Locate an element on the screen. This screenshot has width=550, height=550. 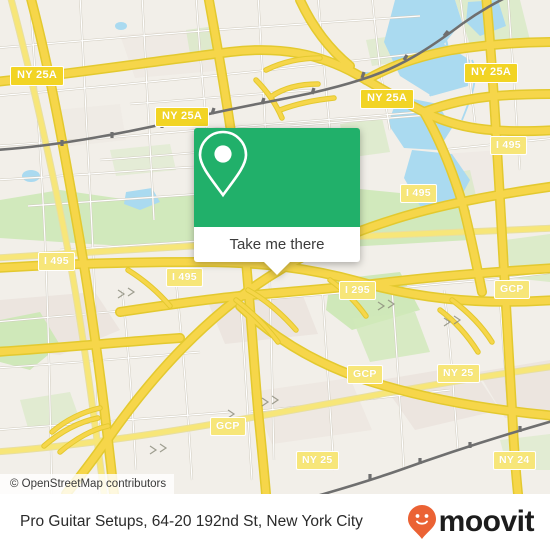
location-popup-card: Take me there is located at coordinates (277, 201).